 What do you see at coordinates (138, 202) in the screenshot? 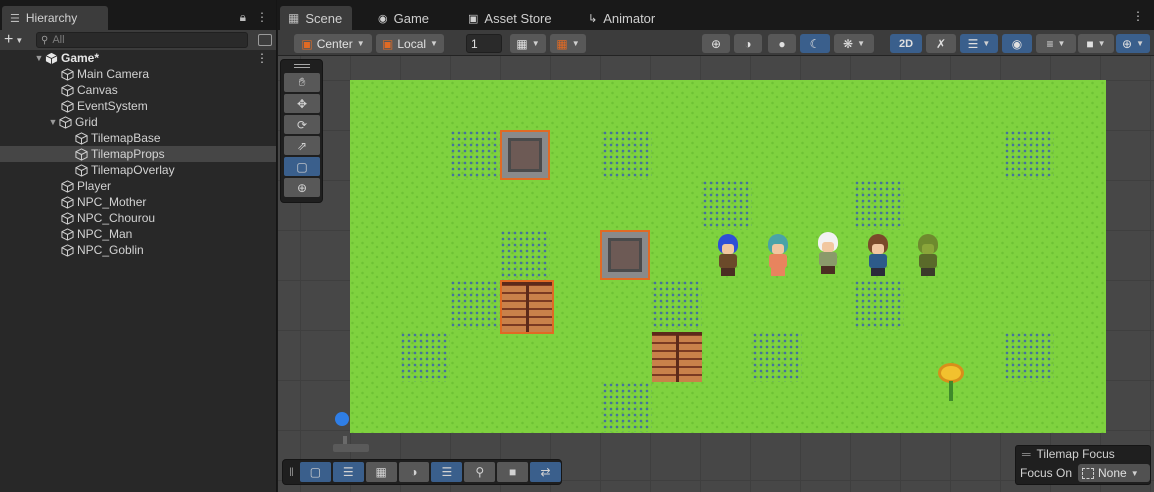
I see `list-item: NPC_Mother` at bounding box center [138, 202].